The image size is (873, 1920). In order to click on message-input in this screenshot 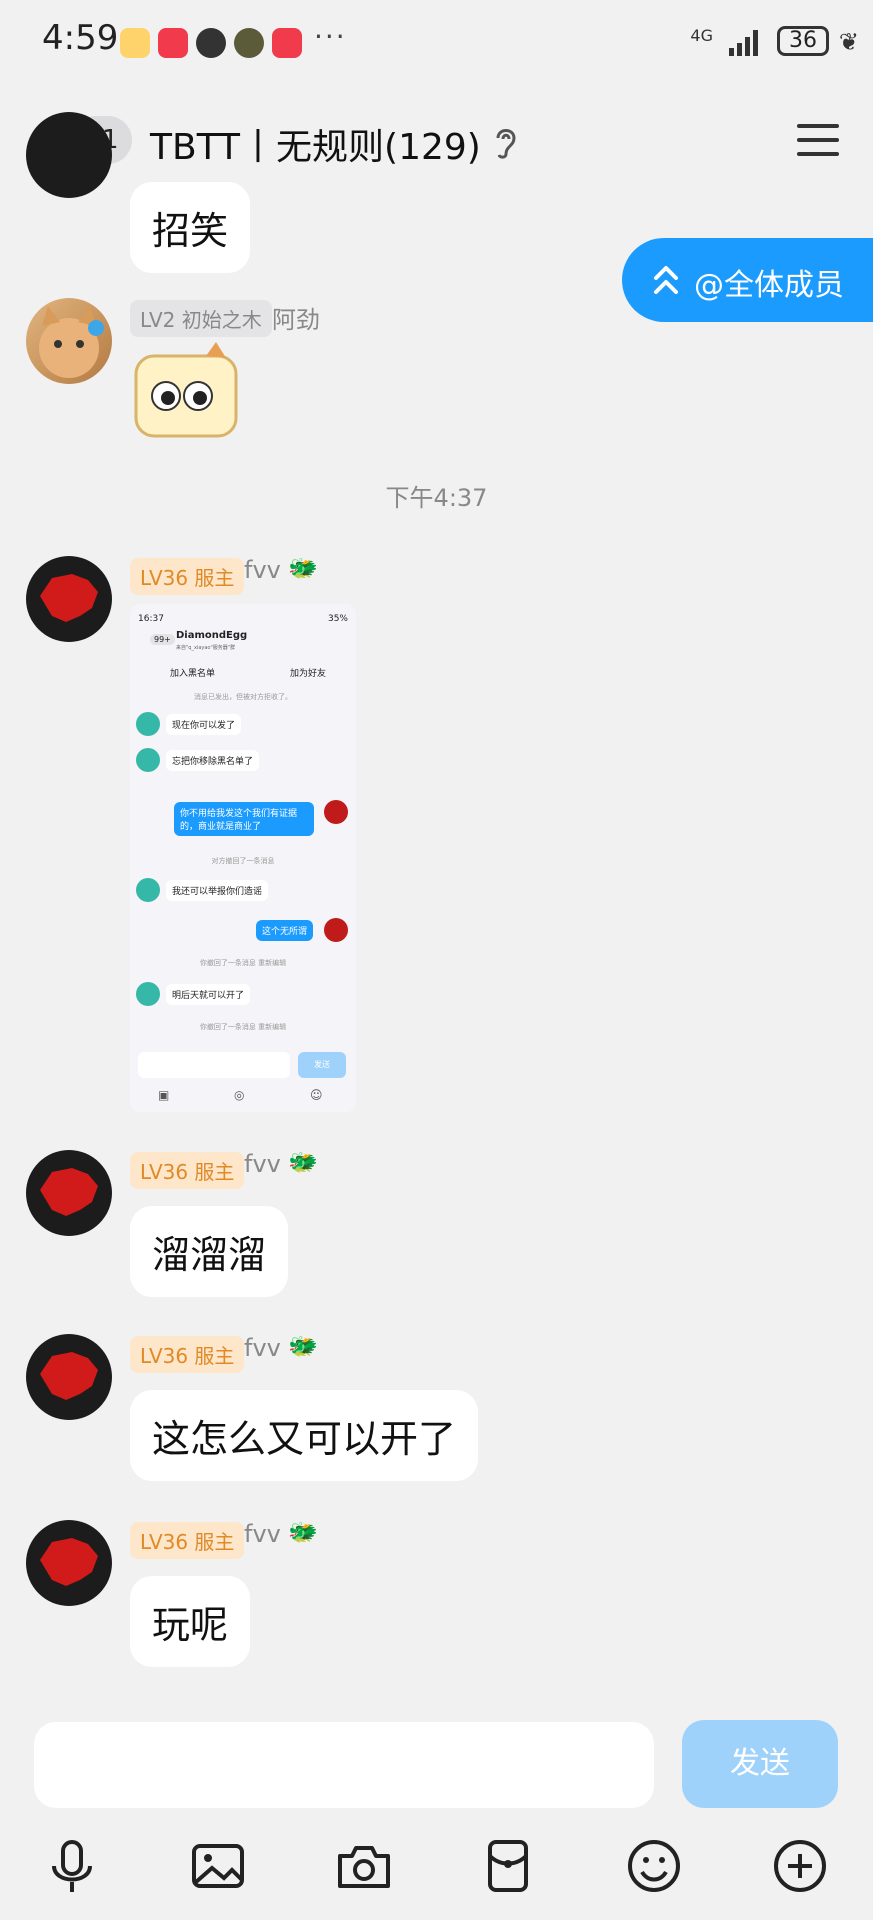, I will do `click(344, 1765)`.